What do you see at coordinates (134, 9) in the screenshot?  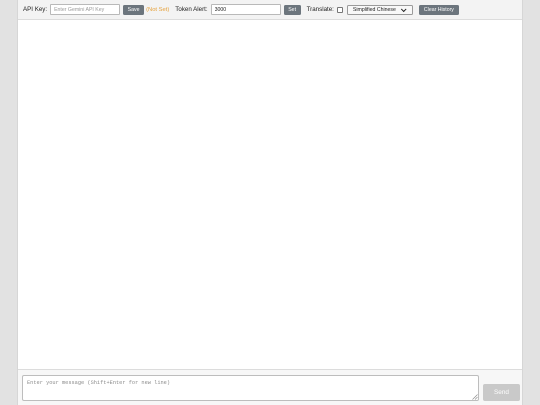 I see `save-api-key-button: Save` at bounding box center [134, 9].